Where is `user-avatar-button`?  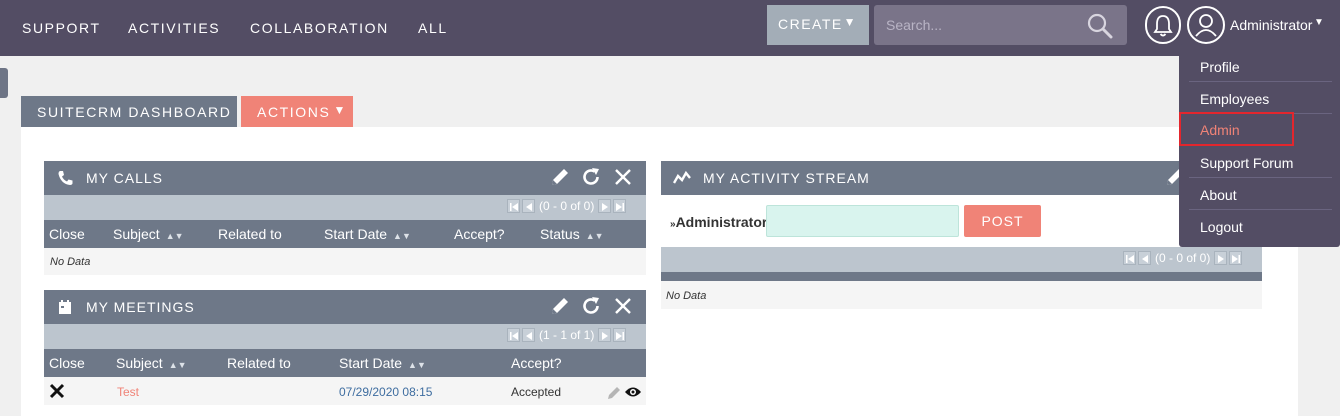
user-avatar-button is located at coordinates (1206, 25).